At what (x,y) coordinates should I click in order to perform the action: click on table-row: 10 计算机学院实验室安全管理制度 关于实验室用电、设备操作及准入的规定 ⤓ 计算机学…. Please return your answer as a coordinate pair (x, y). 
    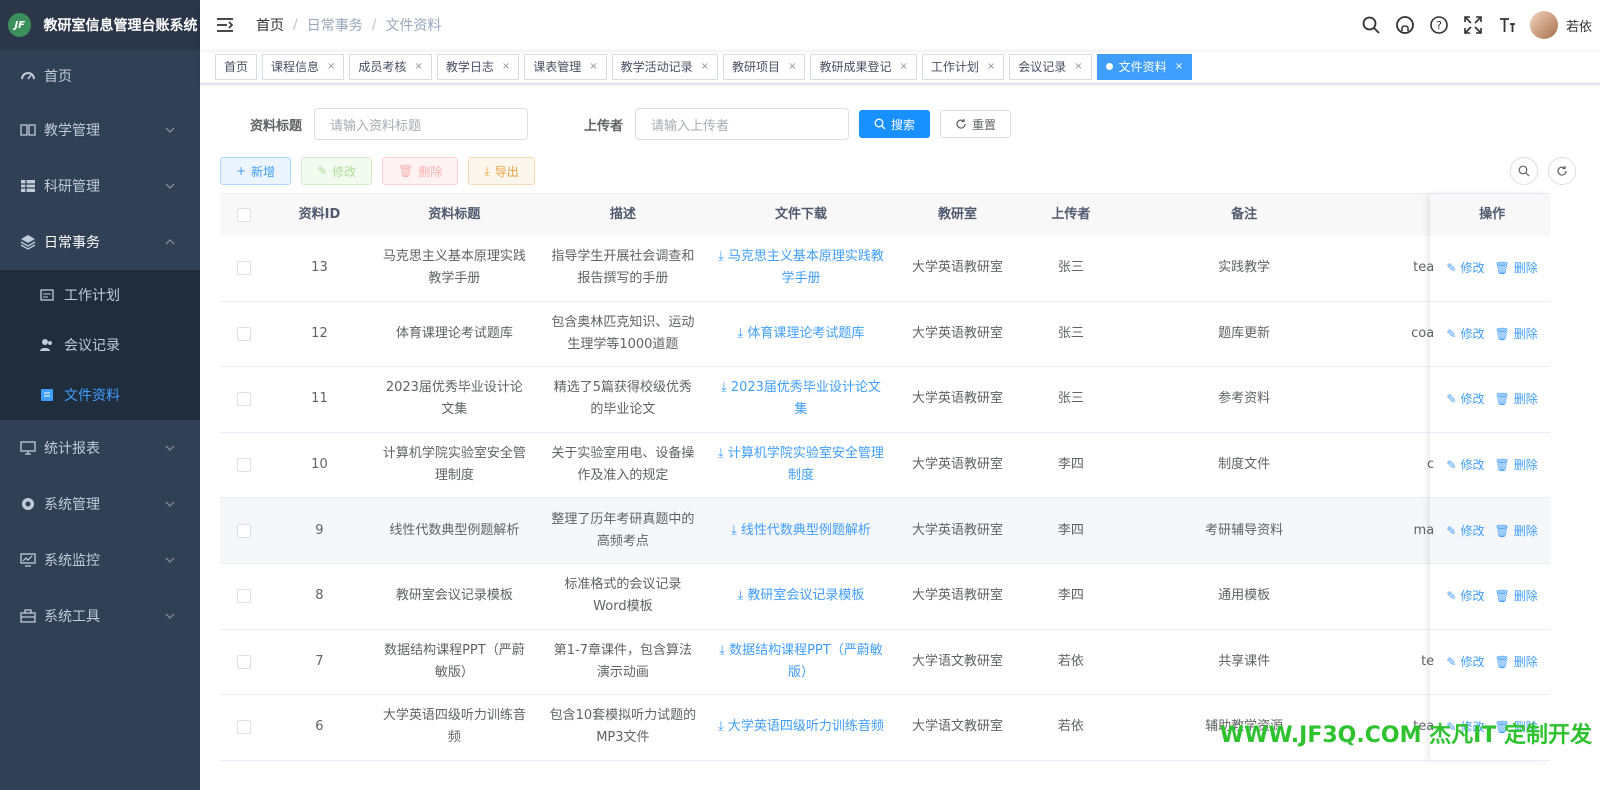
    Looking at the image, I should click on (885, 466).